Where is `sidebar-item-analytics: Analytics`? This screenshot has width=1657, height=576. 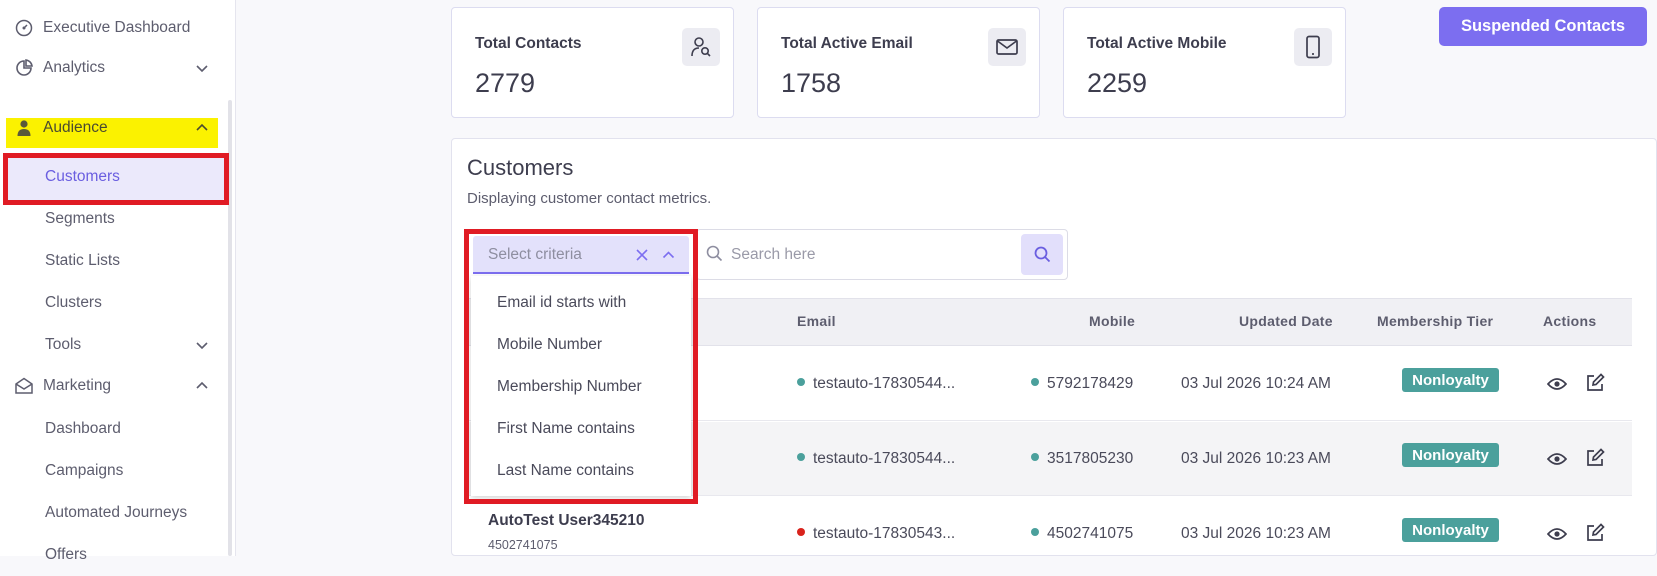
sidebar-item-analytics: Analytics is located at coordinates (113, 68).